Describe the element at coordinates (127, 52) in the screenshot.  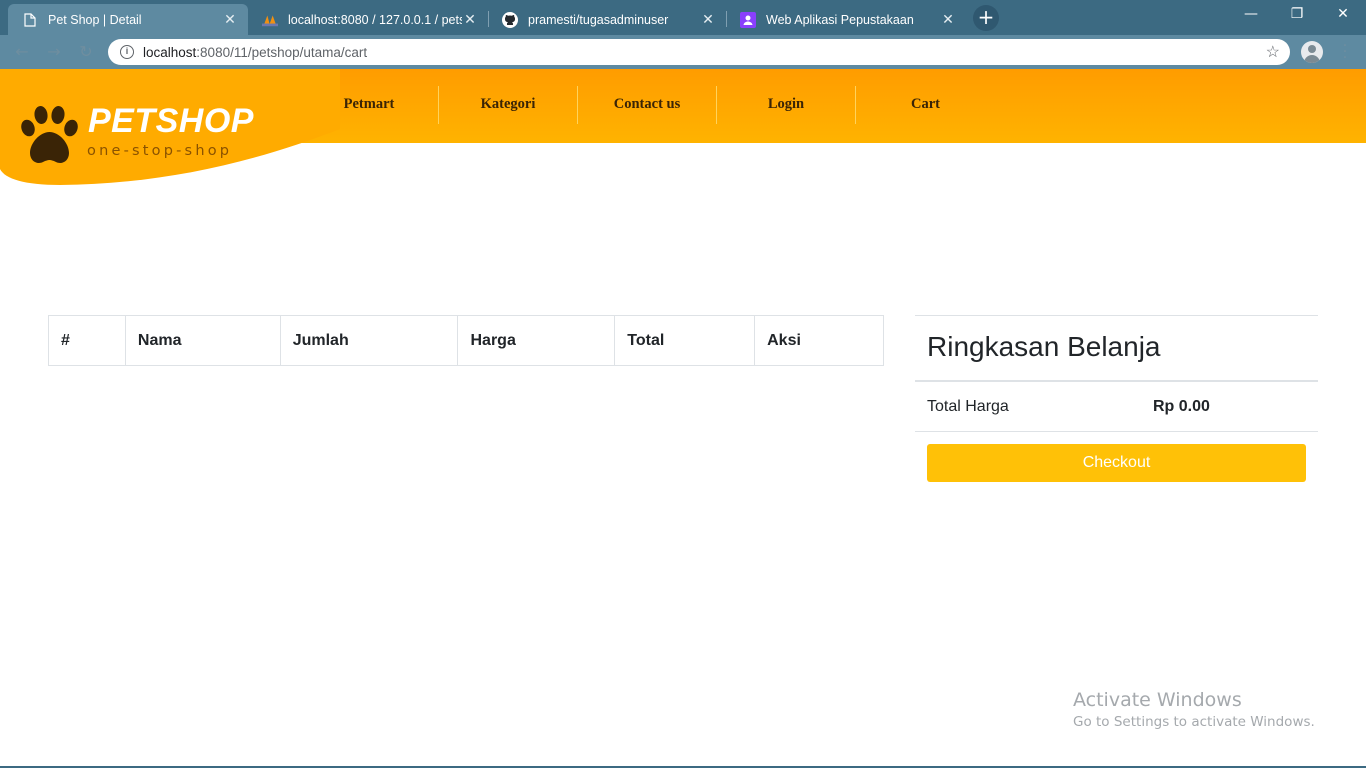
I see `info-icon: i` at that location.